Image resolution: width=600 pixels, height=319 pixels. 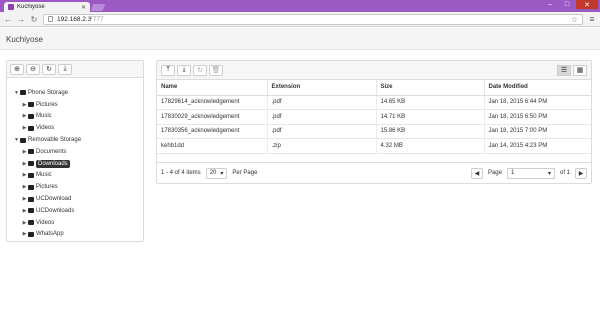 What do you see at coordinates (75, 69) in the screenshot?
I see `folder-toolbar: ⊕ ⊖ ↻ ⤓` at bounding box center [75, 69].